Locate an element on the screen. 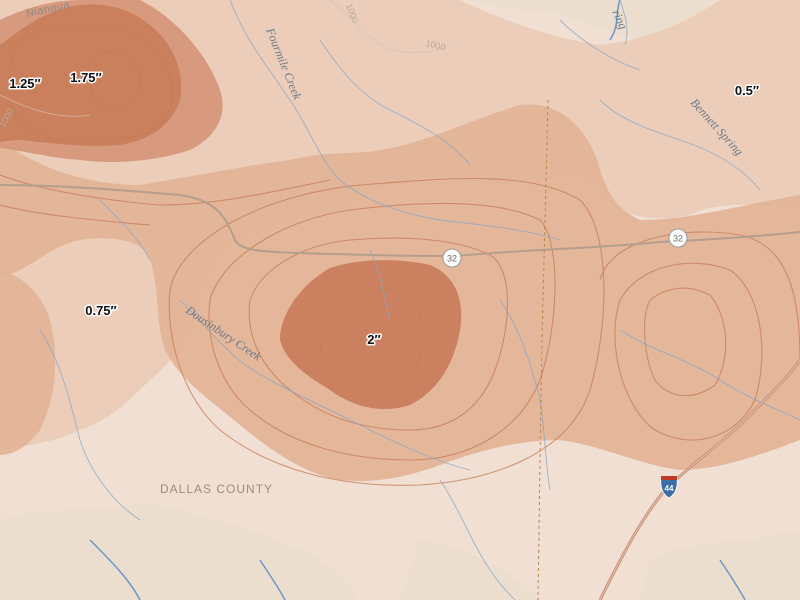 This screenshot has width=800, height=600. amount-label-0-75: 0.75″ 0.75″ is located at coordinates (101, 311).